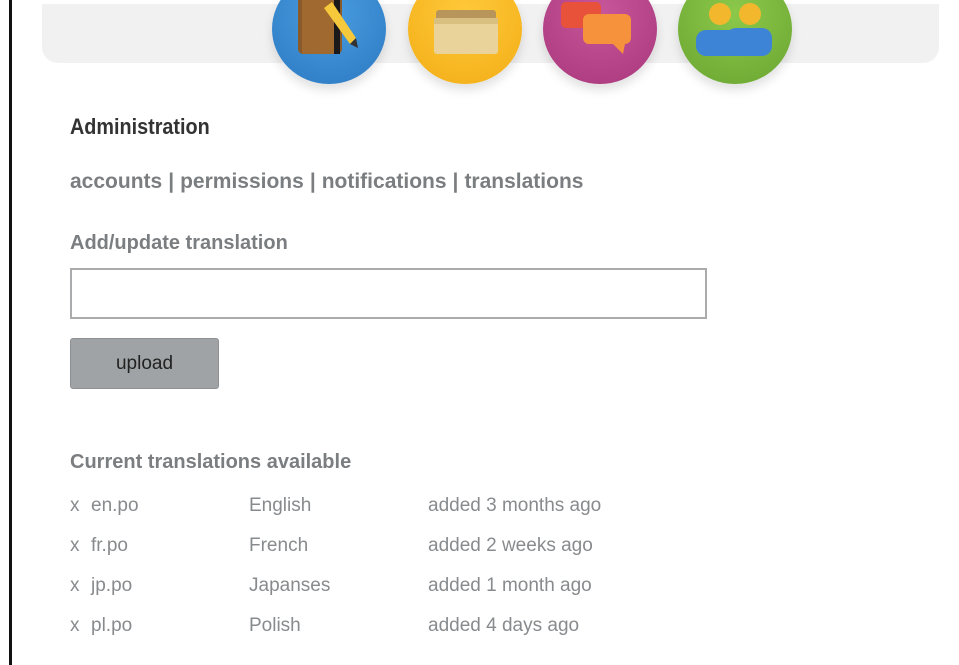 The width and height of the screenshot is (959, 665). What do you see at coordinates (420, 587) in the screenshot?
I see `translation-row: x jp.po Japanses added 1 month ago` at bounding box center [420, 587].